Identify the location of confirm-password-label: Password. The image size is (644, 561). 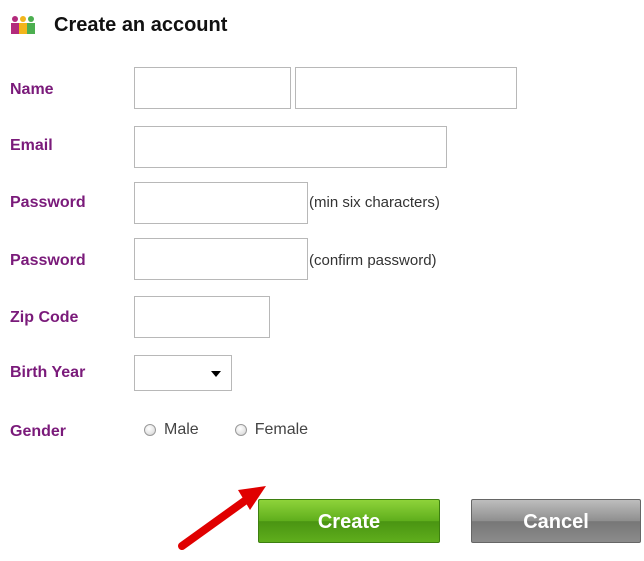
(48, 260).